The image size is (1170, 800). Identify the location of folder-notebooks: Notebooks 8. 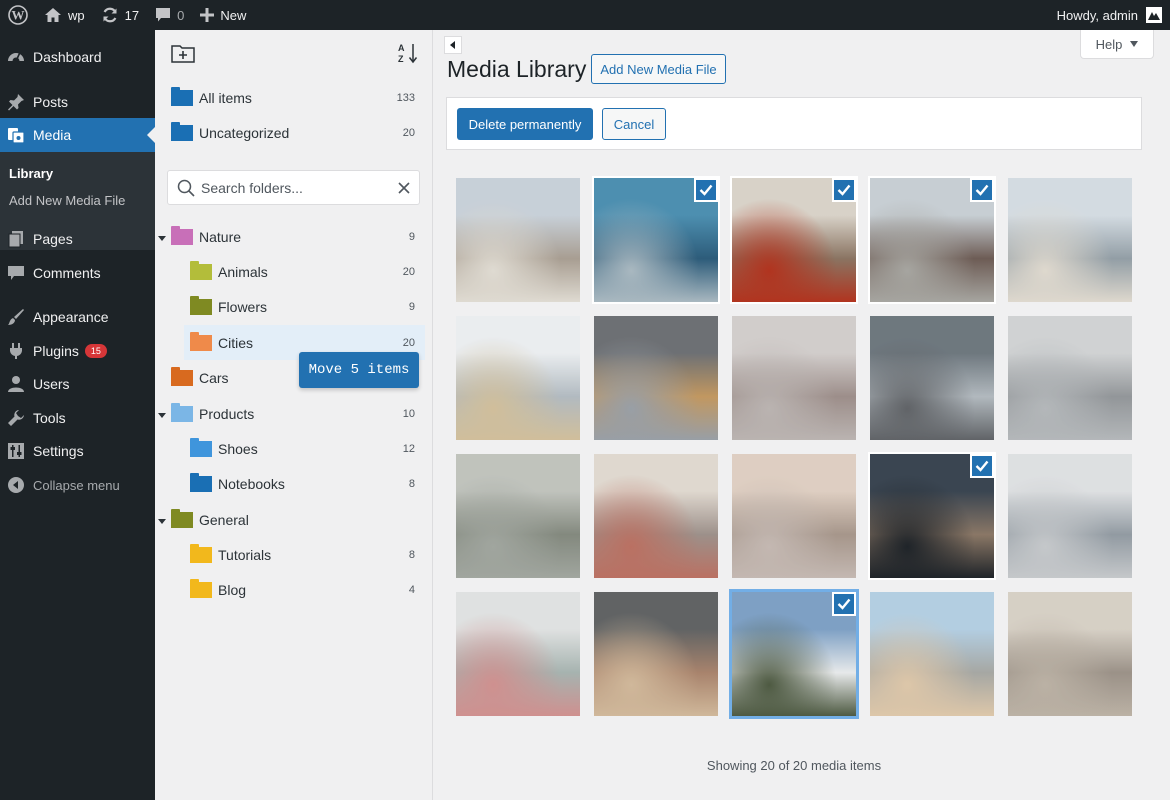
(307, 483).